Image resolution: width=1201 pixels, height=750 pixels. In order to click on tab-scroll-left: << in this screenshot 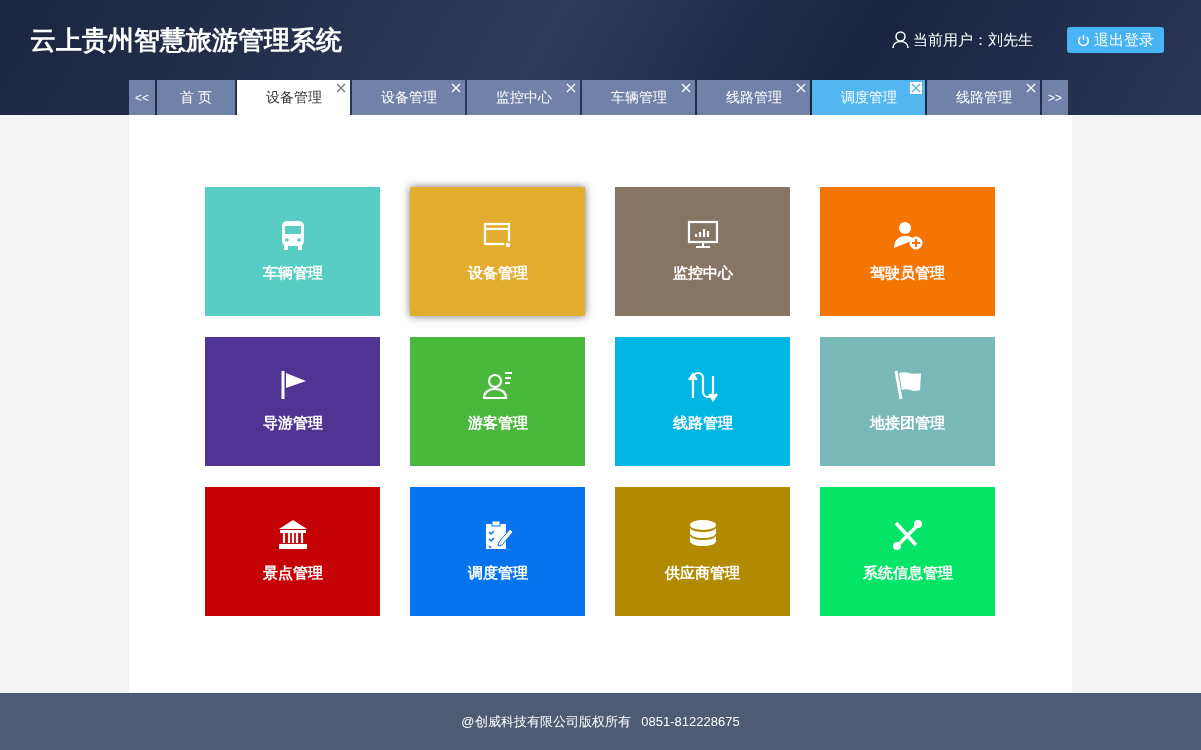, I will do `click(142, 97)`.